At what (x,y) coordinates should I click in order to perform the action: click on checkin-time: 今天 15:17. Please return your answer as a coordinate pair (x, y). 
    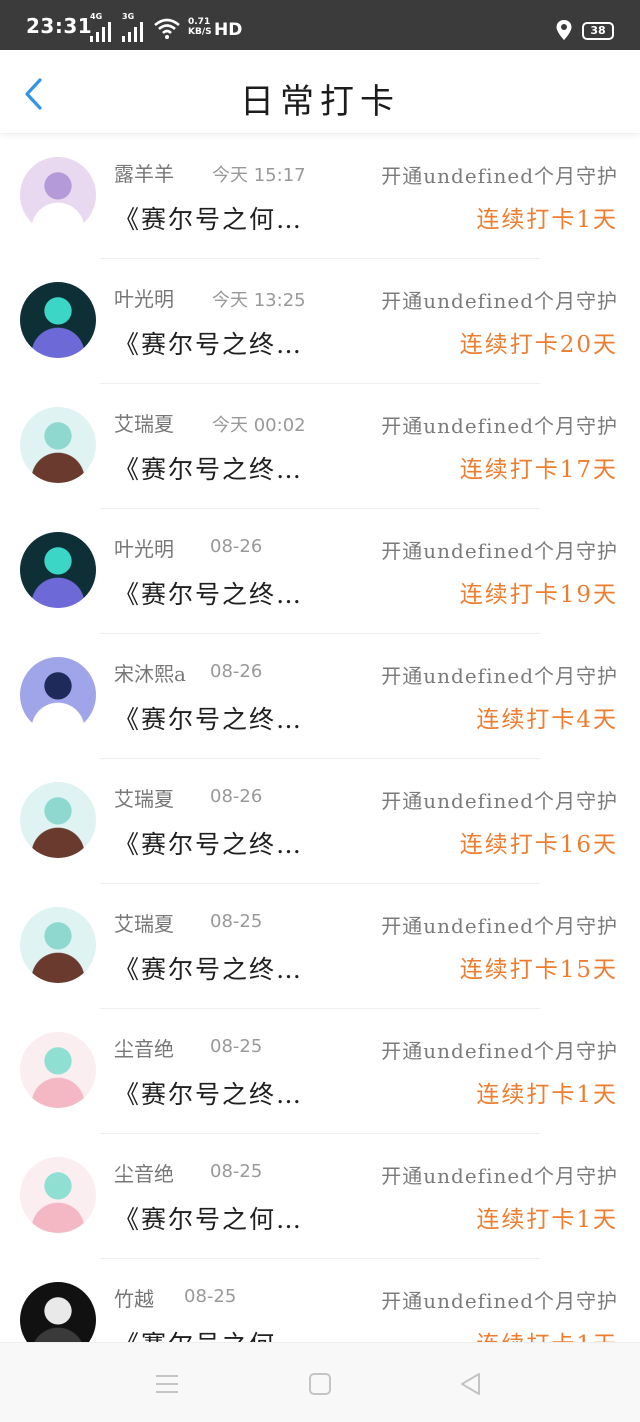
    Looking at the image, I should click on (259, 175).